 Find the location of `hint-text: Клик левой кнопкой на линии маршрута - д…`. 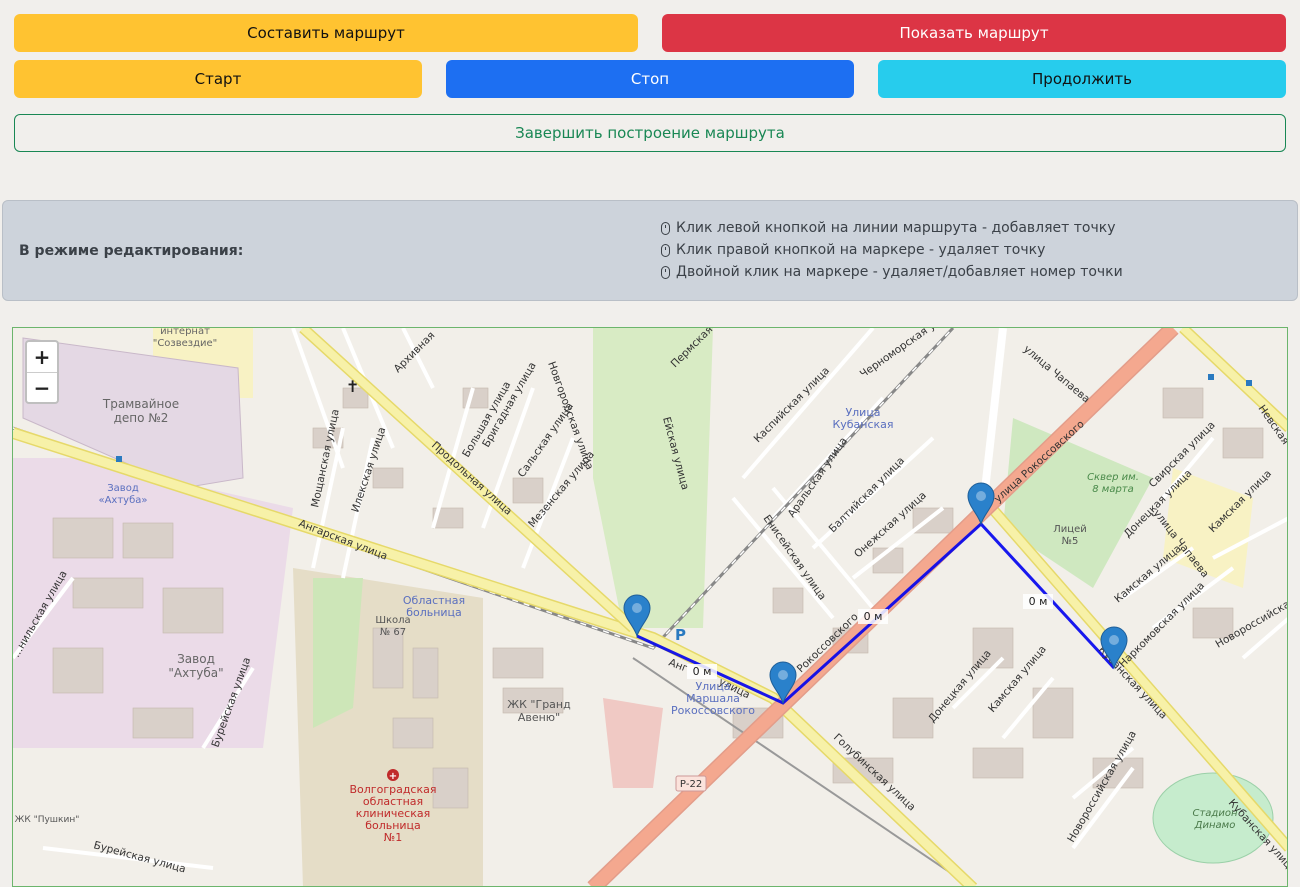

hint-text: Клик левой кнопкой на линии маршрута - д… is located at coordinates (896, 228).